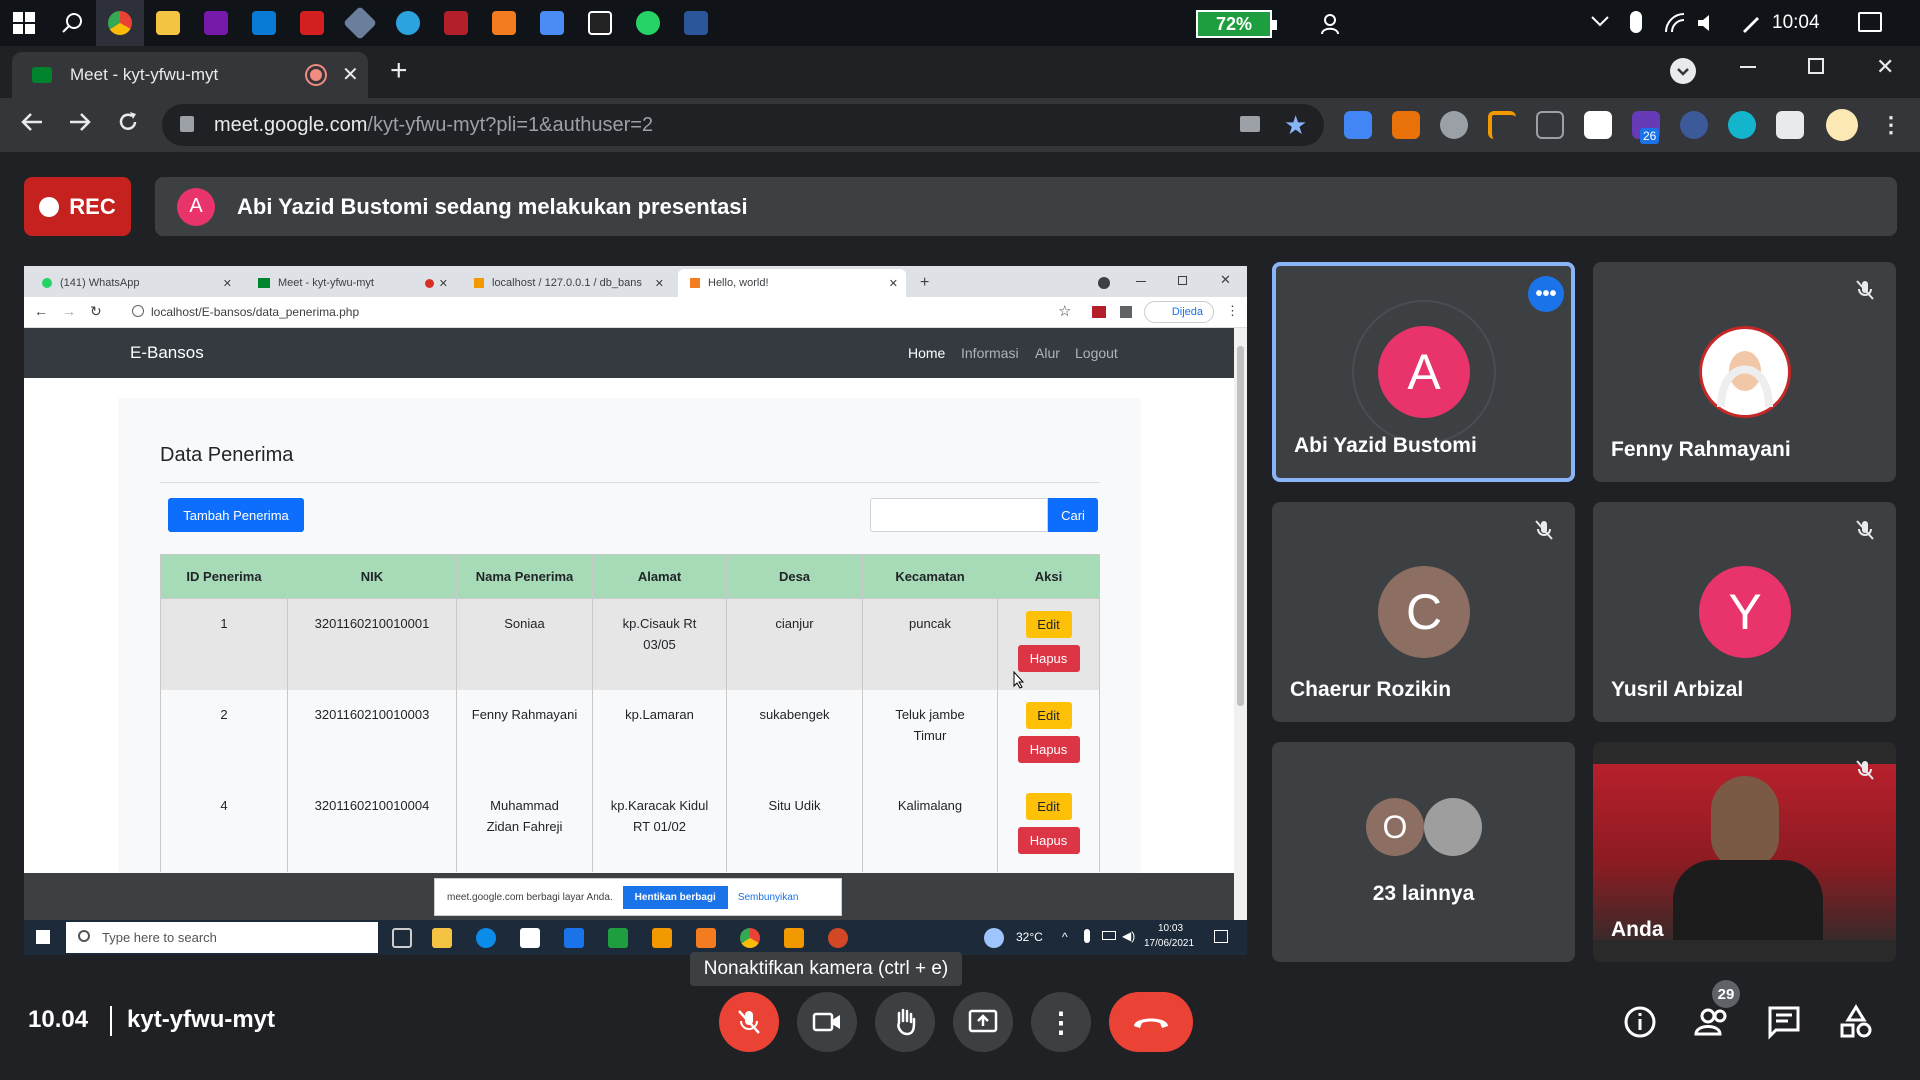  Describe the element at coordinates (930, 735) in the screenshot. I see `cell-kecamatan: Teluk jambe Timur` at that location.